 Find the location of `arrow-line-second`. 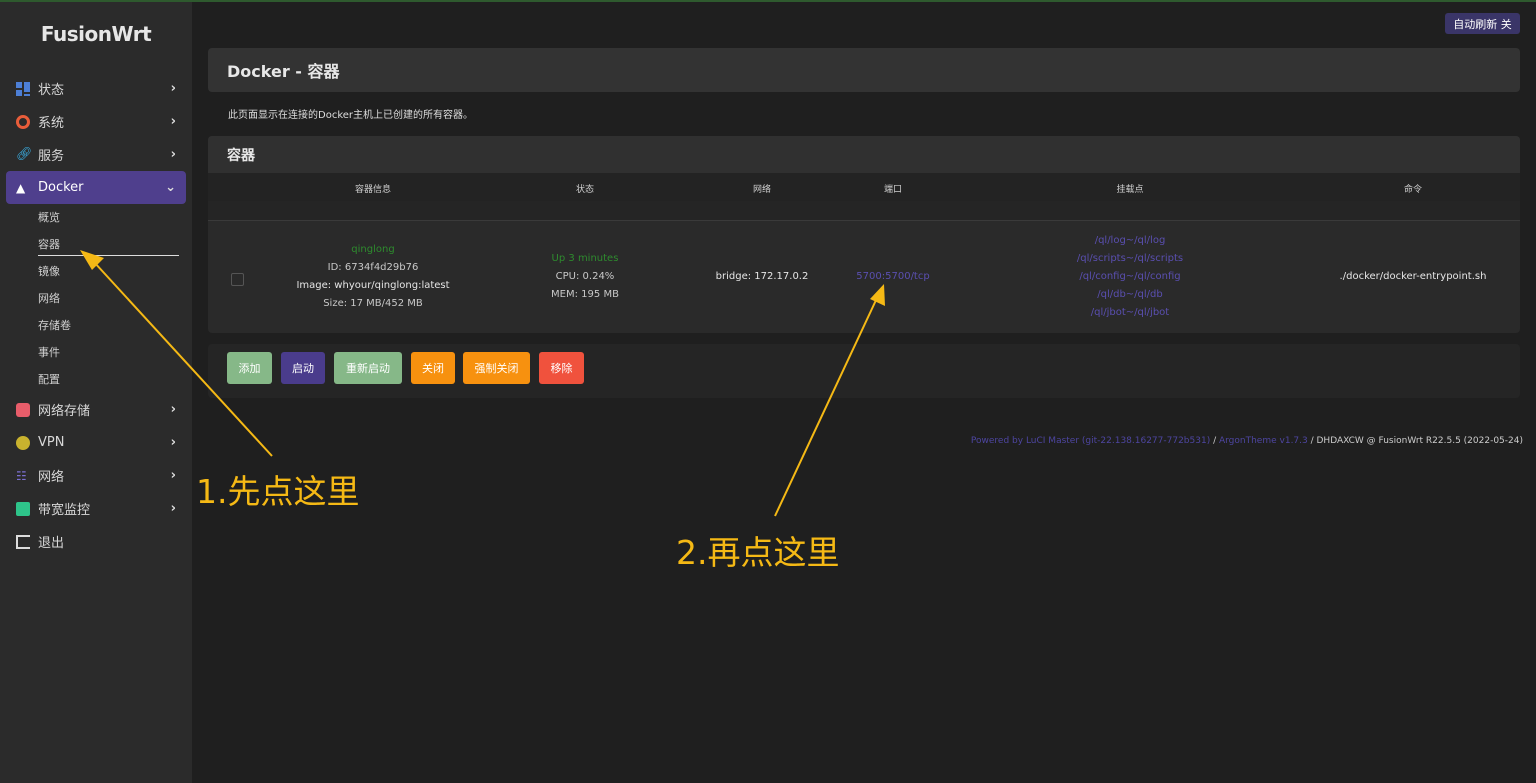

arrow-line-second is located at coordinates (826, 407).